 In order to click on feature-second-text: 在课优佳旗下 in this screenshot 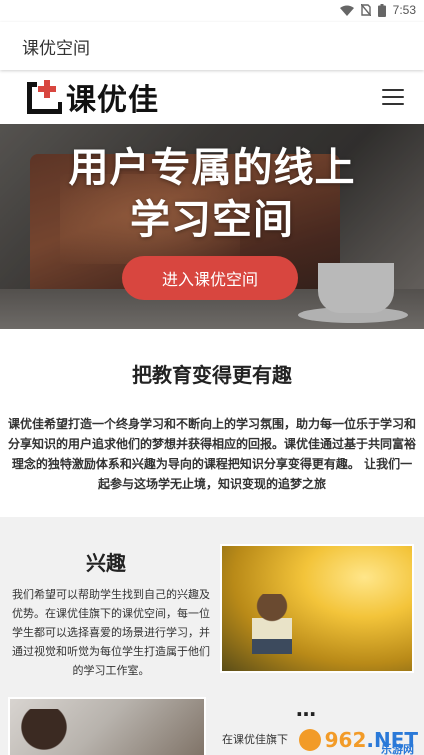, I will do `click(255, 739)`.